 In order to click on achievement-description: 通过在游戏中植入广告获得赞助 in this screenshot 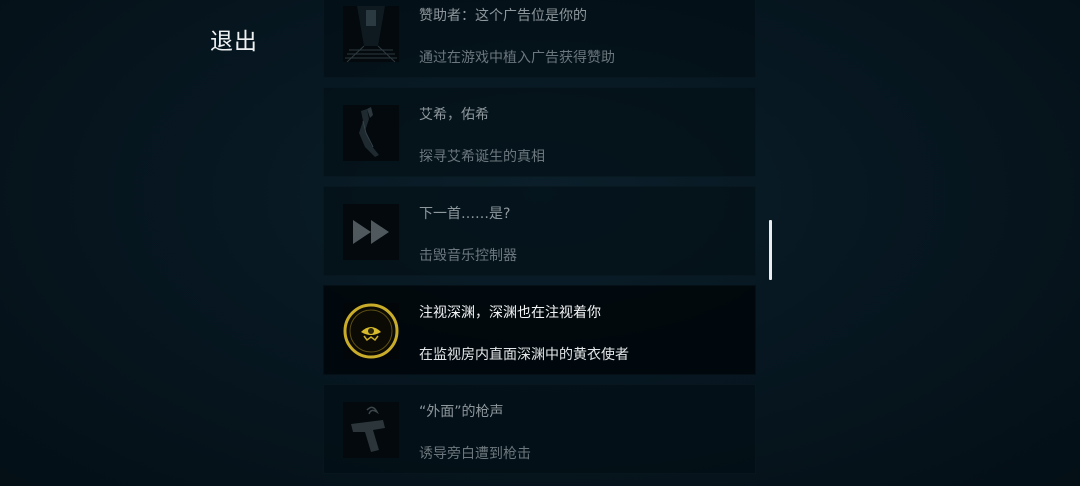, I will do `click(517, 58)`.